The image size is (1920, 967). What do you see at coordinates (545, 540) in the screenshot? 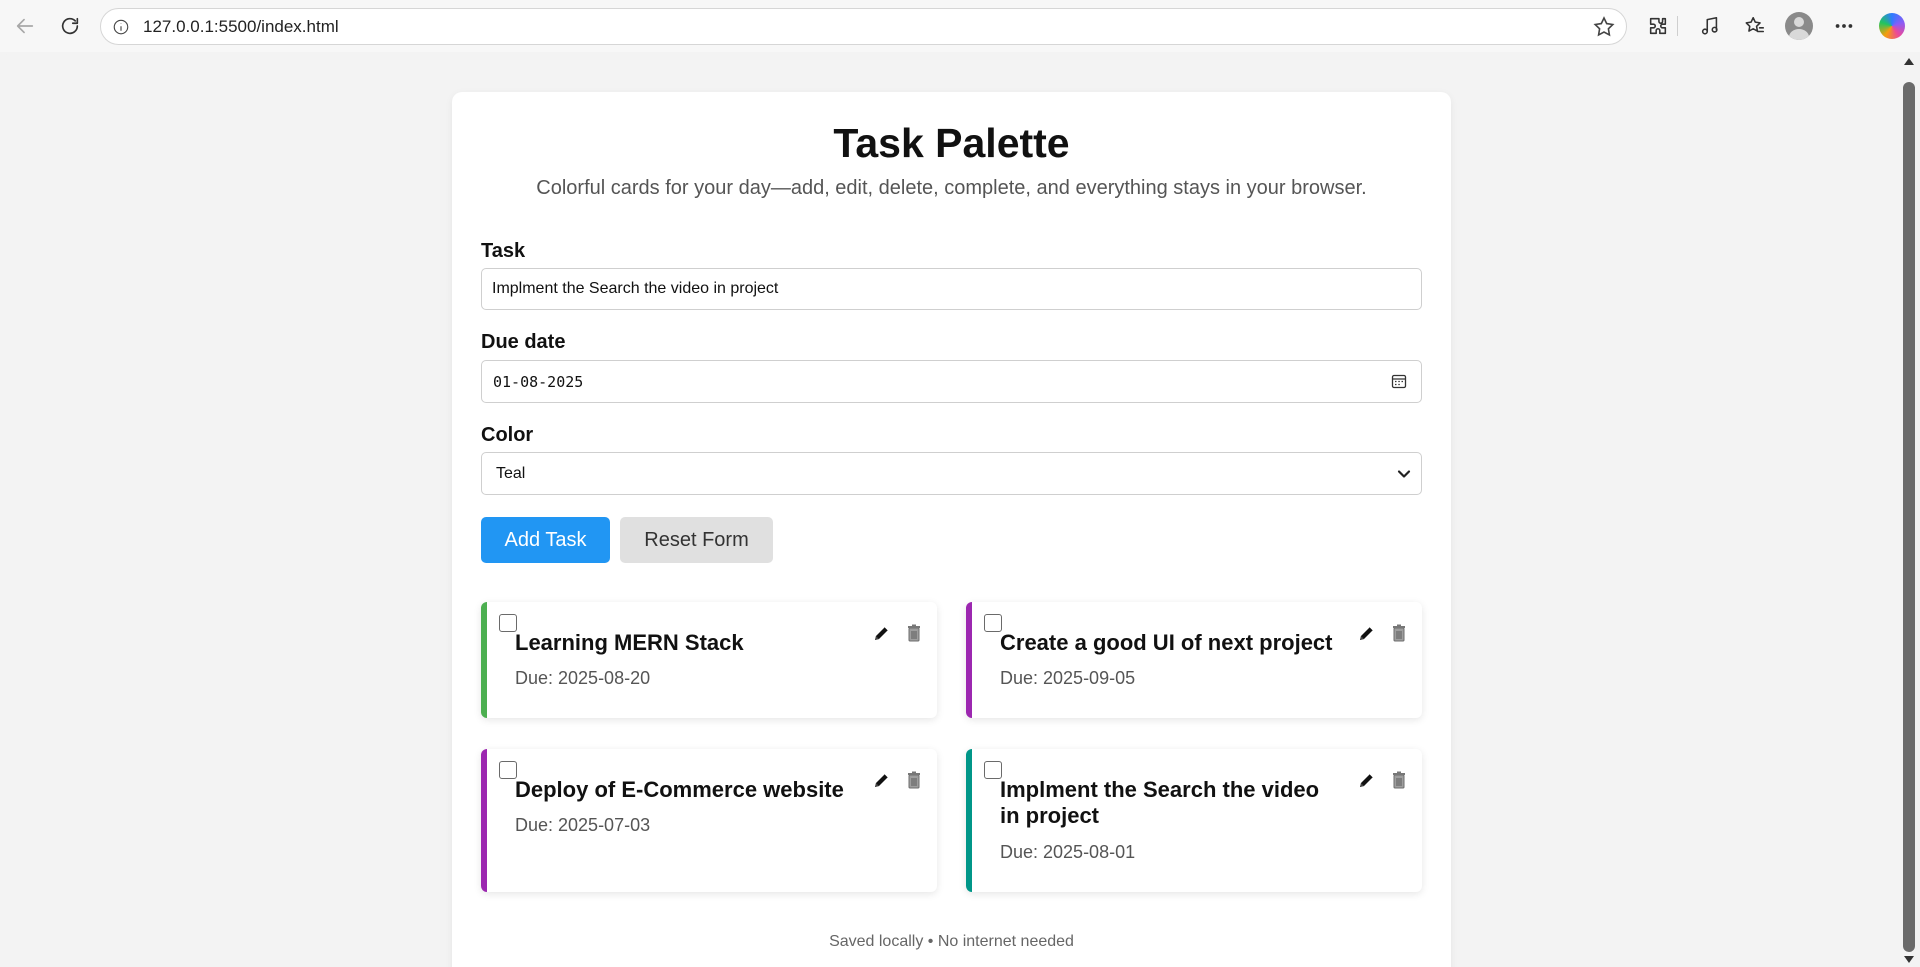
I see `add-task-button: Add Task` at bounding box center [545, 540].